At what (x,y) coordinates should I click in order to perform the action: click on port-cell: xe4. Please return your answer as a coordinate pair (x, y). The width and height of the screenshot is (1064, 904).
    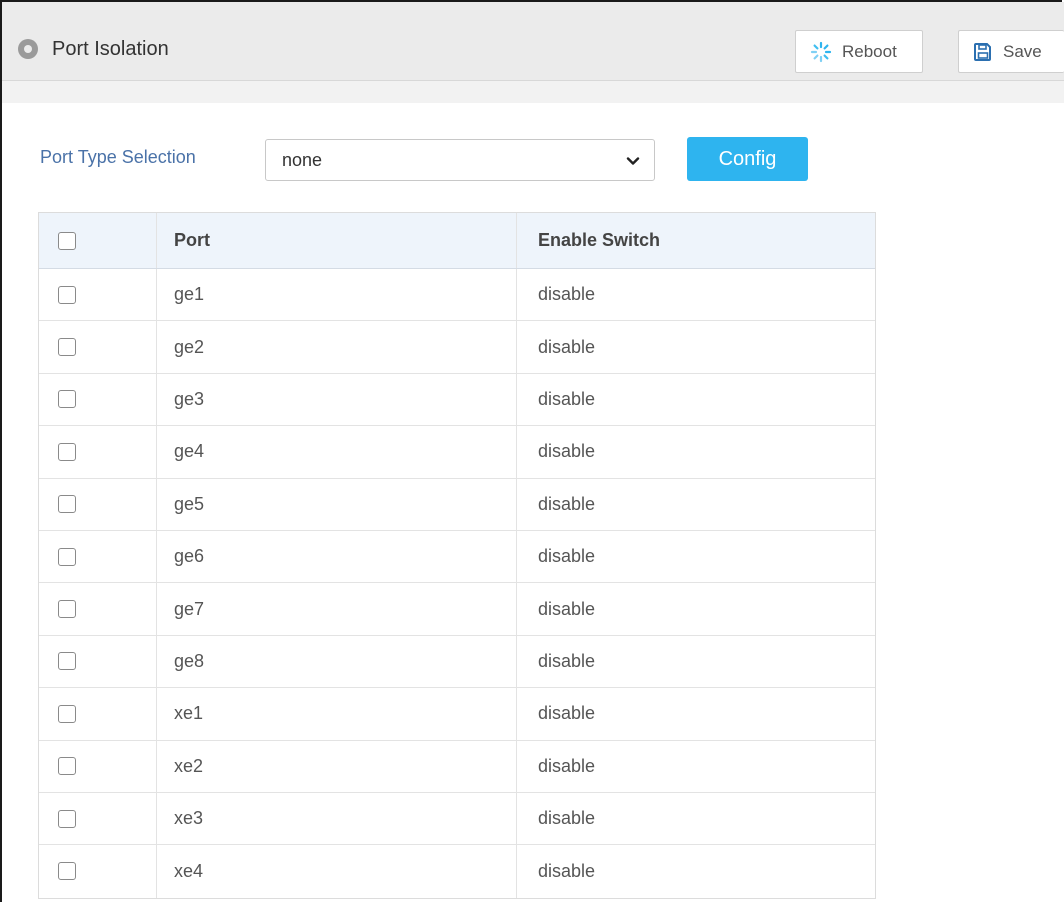
    Looking at the image, I should click on (337, 871).